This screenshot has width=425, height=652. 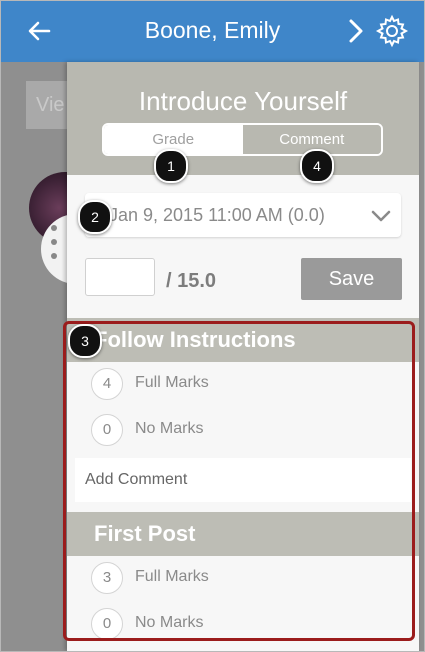 What do you see at coordinates (243, 480) in the screenshot?
I see `add-comment-field: Add Comment` at bounding box center [243, 480].